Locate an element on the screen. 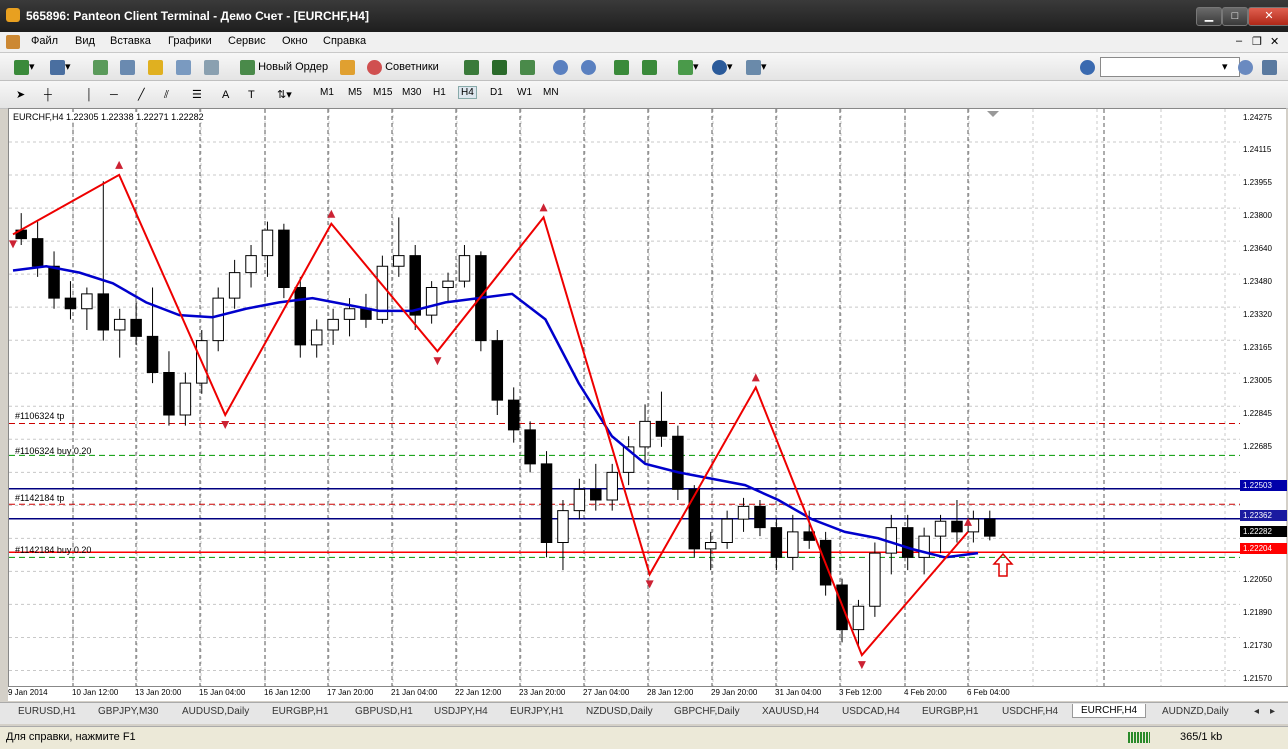 This screenshot has width=1288, height=749. tab-eurjpy-h1: EURJPY,H1 is located at coordinates (537, 711).